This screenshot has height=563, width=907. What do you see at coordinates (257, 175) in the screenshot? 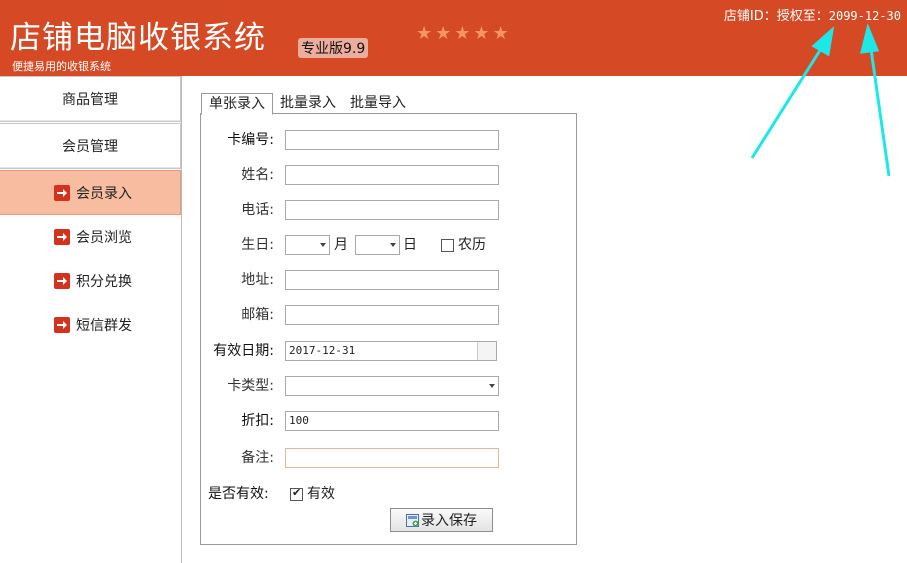
I see `name-label: 姓名:` at bounding box center [257, 175].